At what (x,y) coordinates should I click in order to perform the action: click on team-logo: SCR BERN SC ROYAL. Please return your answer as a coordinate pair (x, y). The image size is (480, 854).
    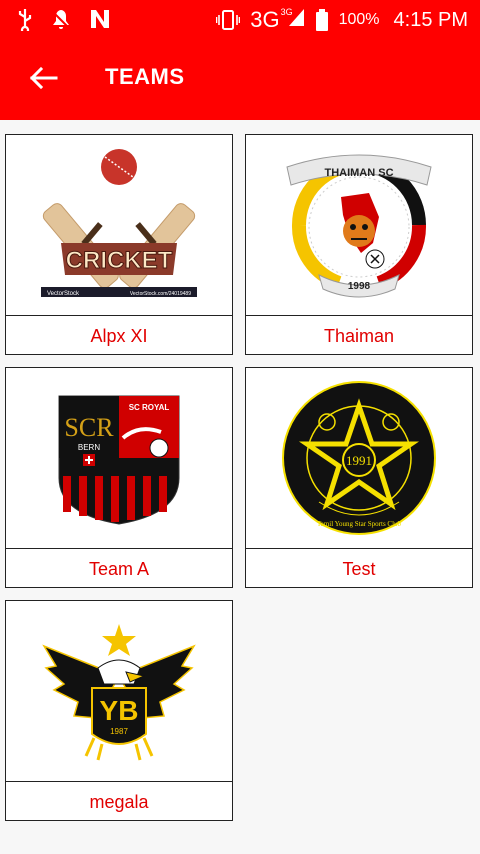
    Looking at the image, I should click on (119, 458).